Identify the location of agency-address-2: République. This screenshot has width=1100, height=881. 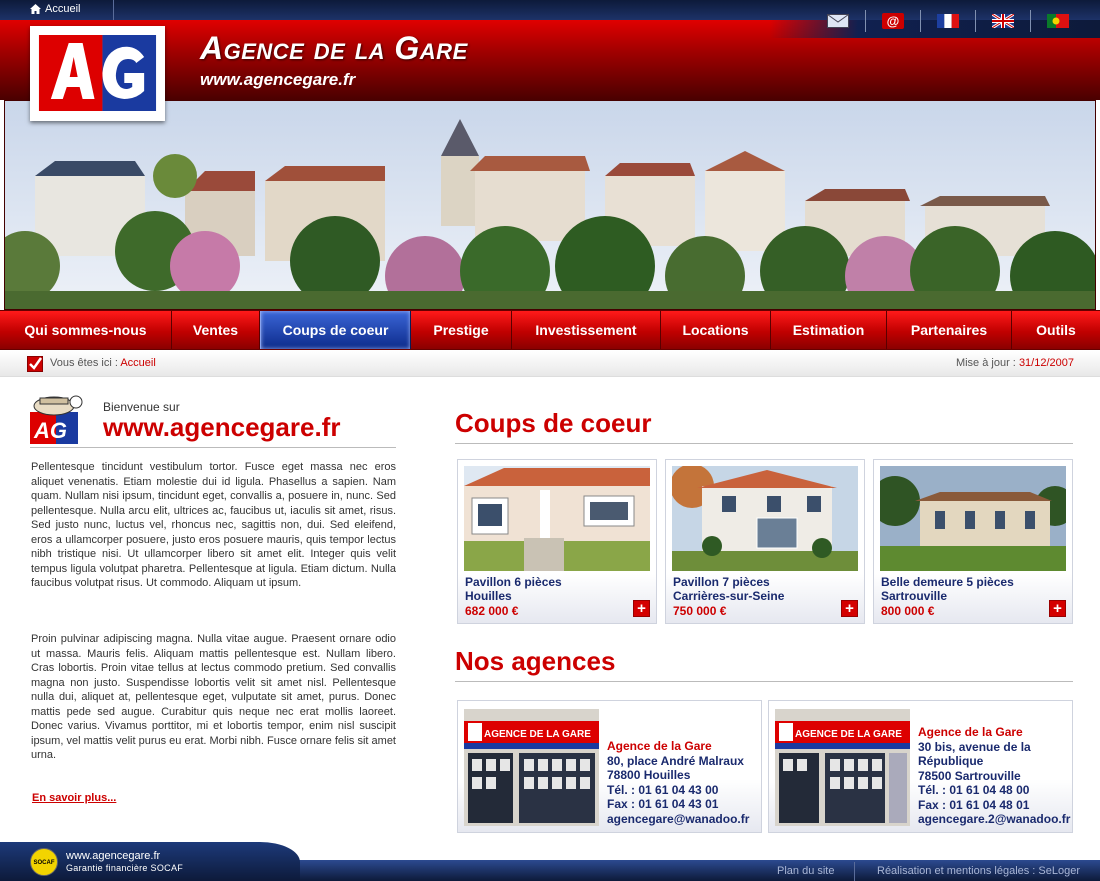
(951, 761).